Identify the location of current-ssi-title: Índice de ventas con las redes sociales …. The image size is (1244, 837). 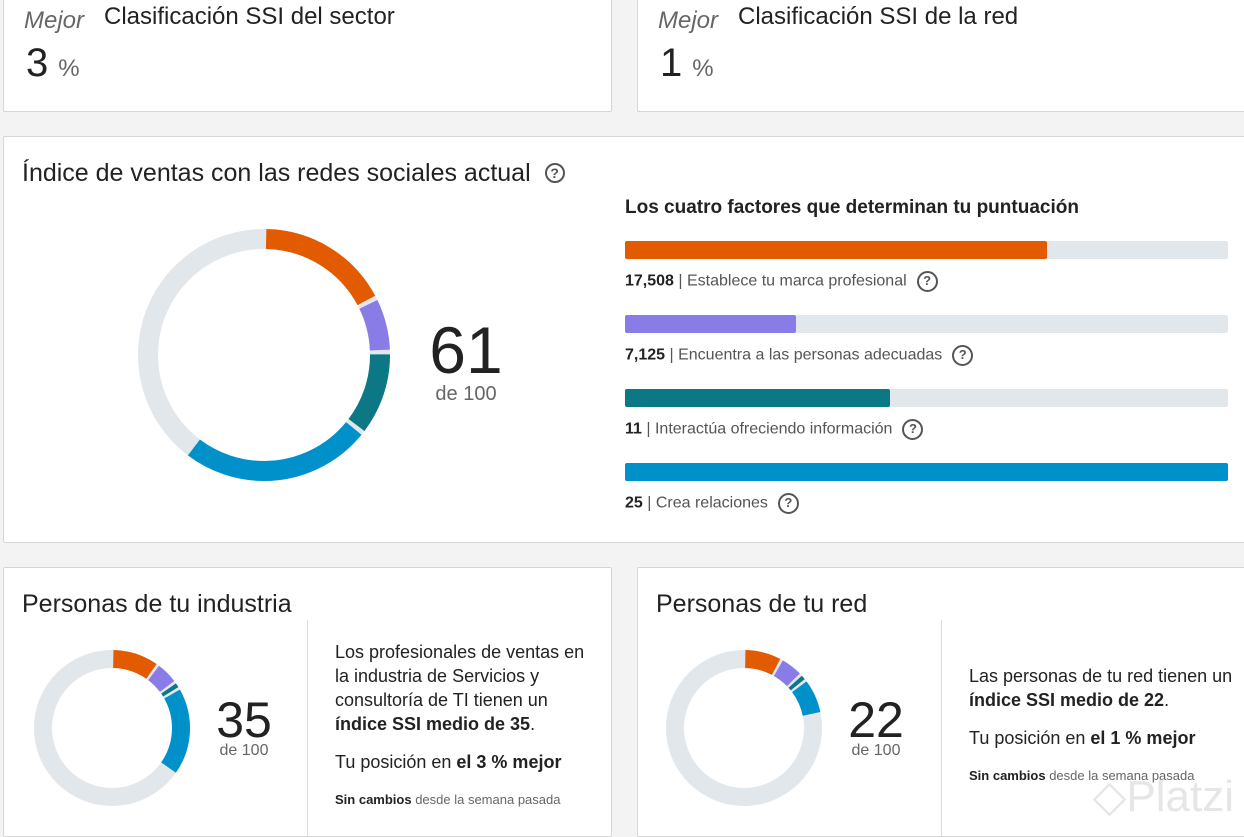
(293, 173).